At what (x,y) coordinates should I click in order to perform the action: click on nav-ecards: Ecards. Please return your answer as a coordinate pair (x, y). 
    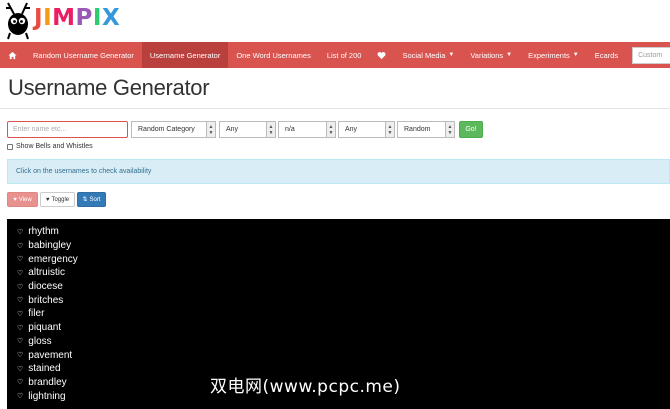
    Looking at the image, I should click on (606, 55).